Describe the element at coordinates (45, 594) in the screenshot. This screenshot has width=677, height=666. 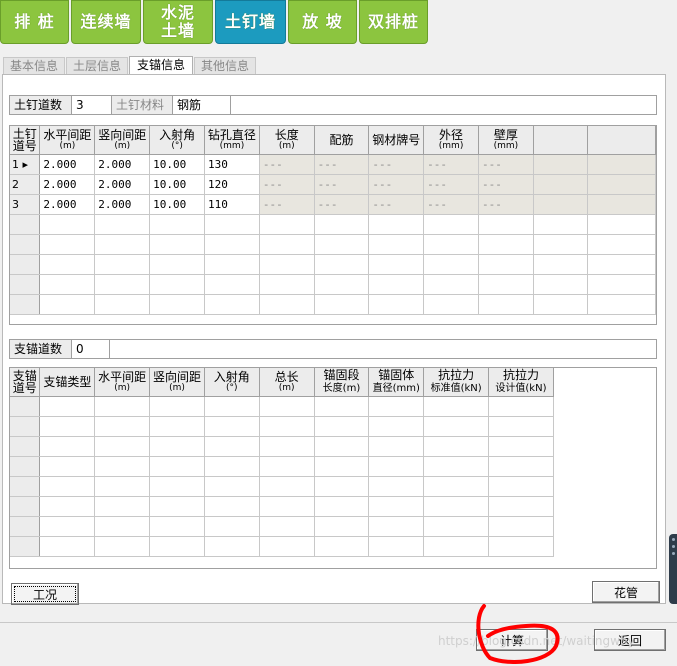
I see `working-condition-button: 工况` at that location.